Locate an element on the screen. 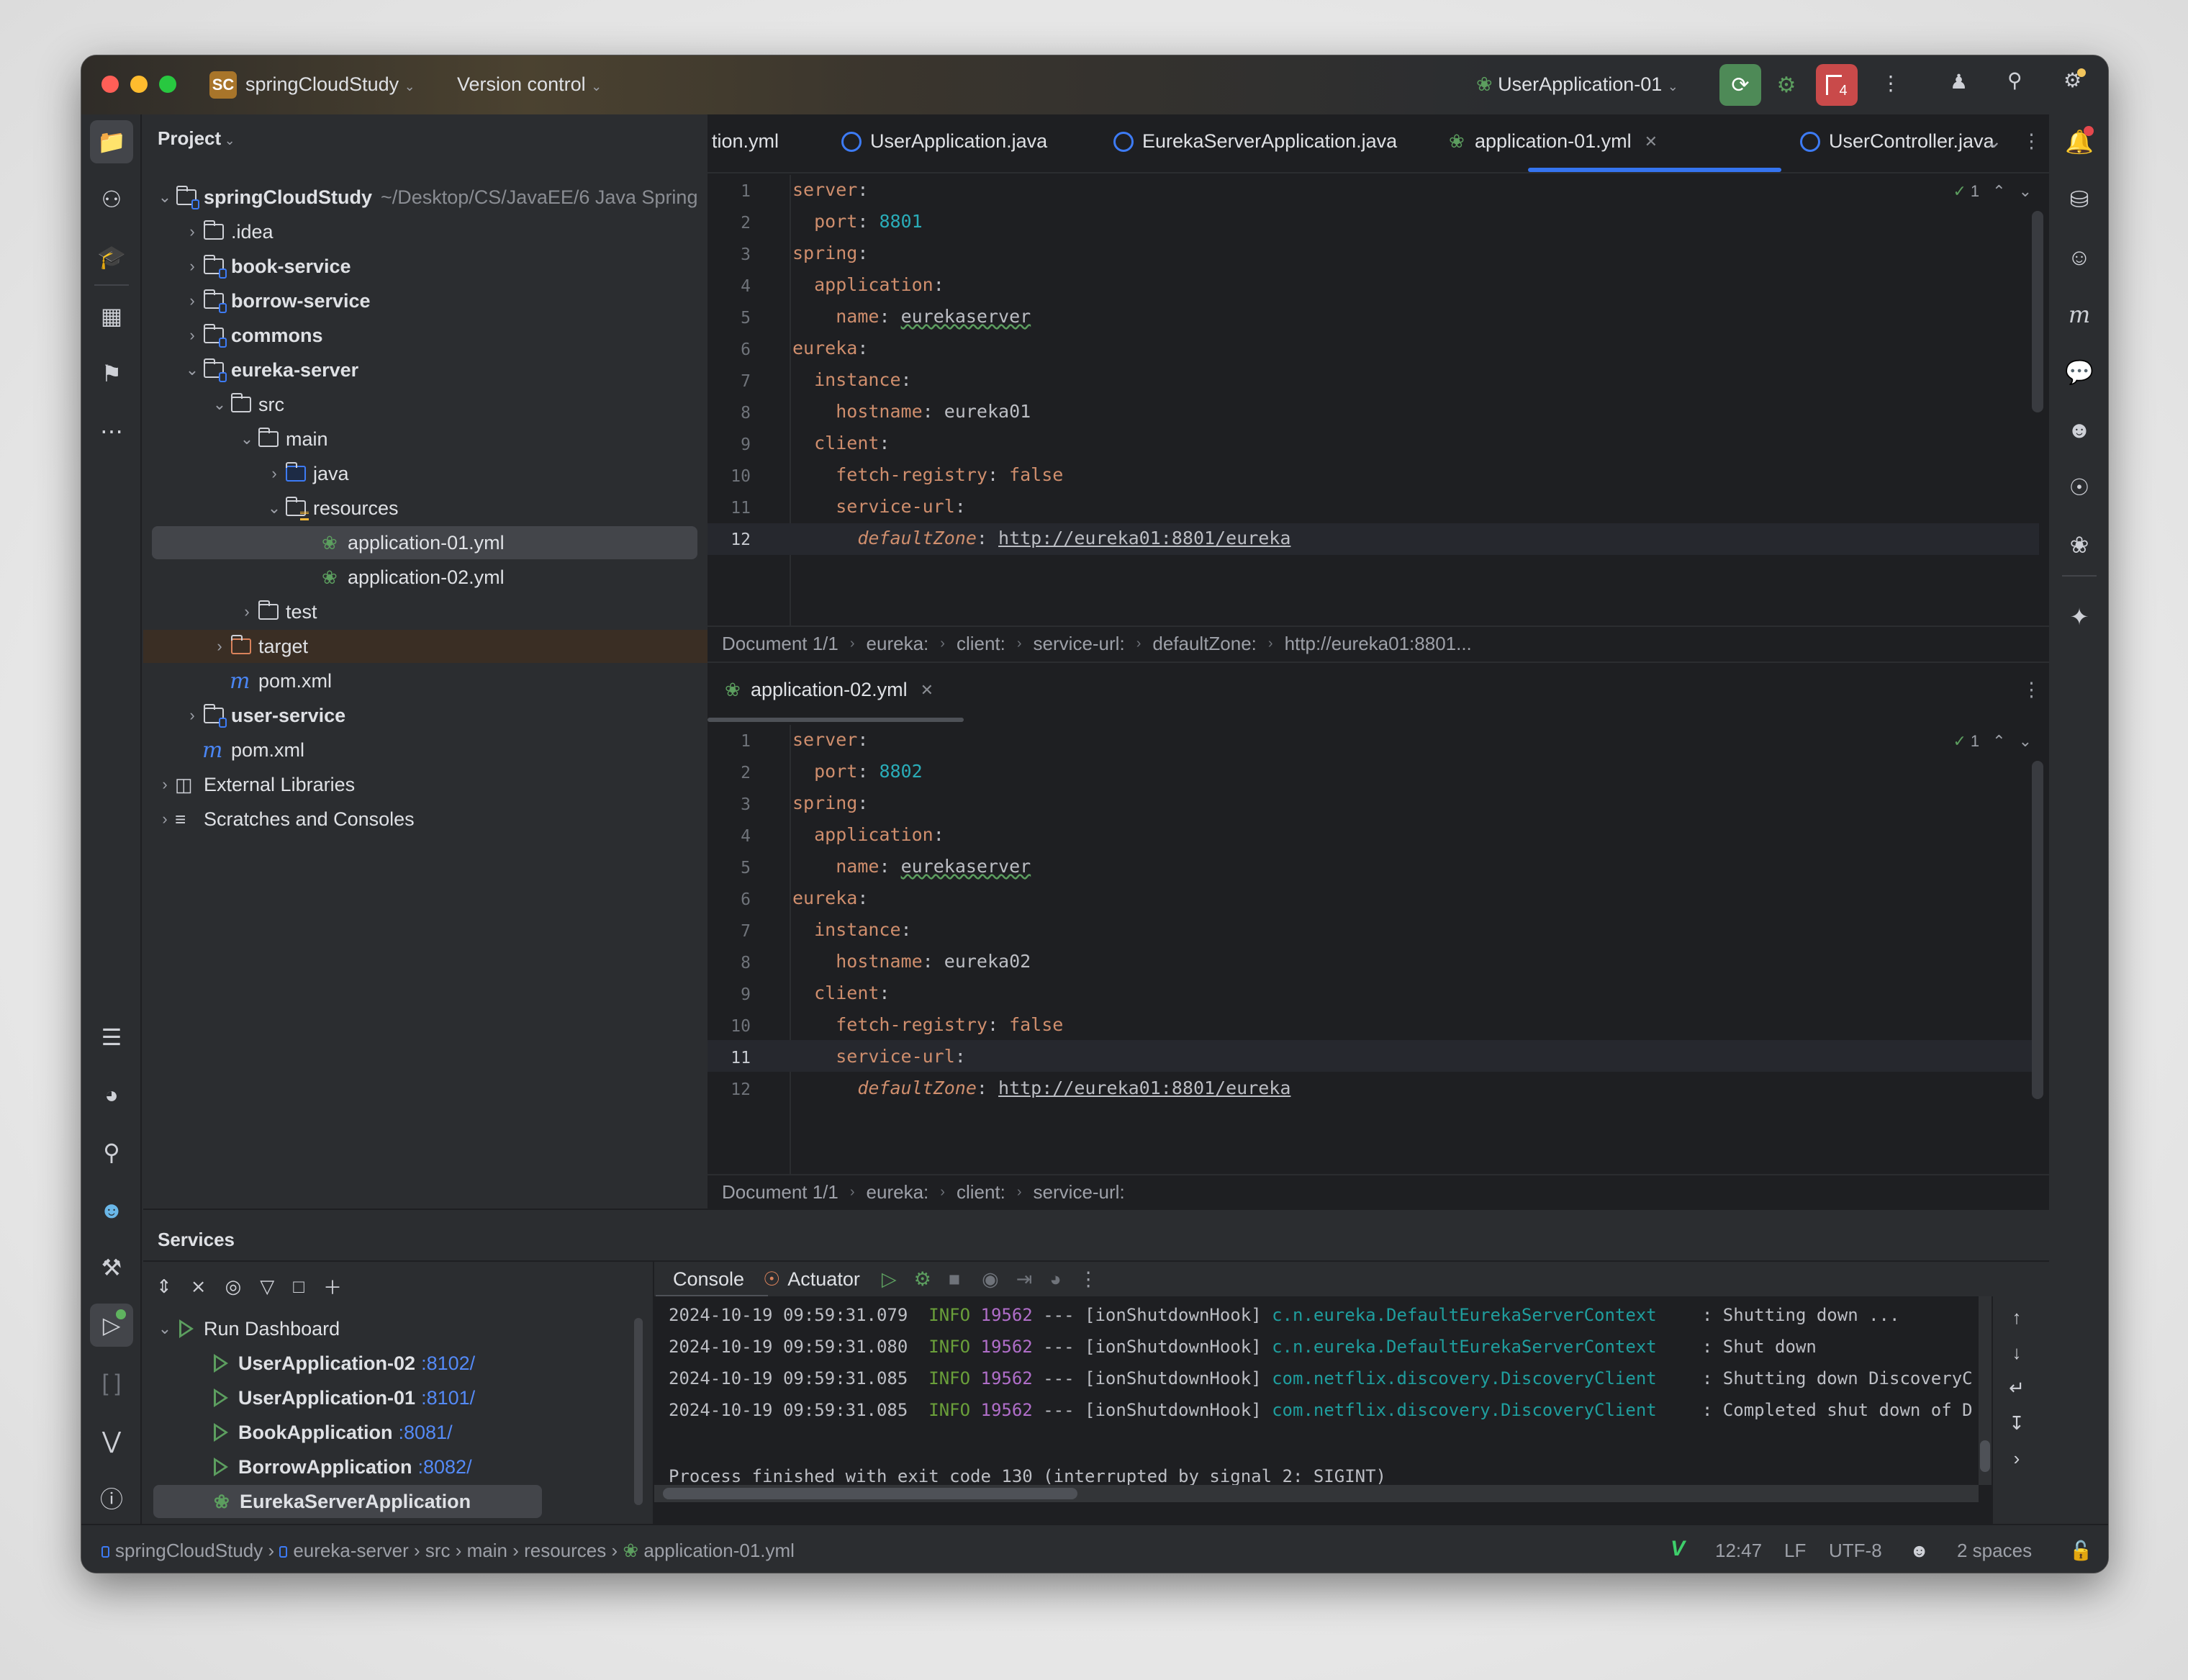  problems-icon: ⓘ is located at coordinates (111, 1497).